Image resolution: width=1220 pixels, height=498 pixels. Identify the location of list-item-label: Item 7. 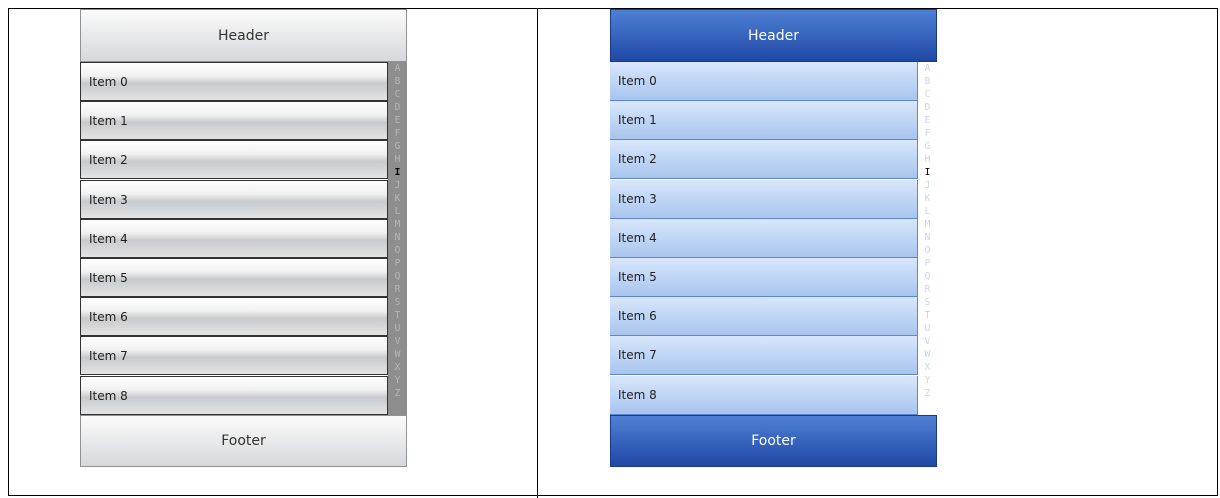
(108, 355).